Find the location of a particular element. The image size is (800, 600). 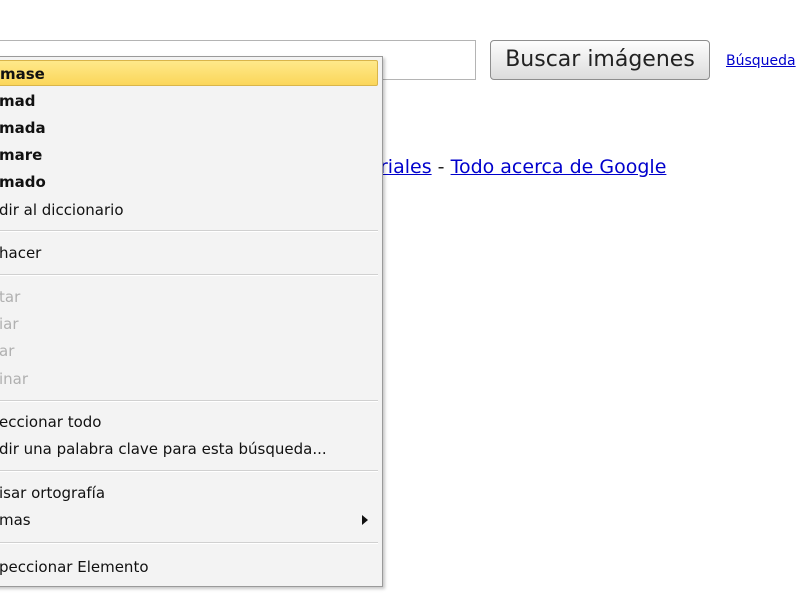

menu-suggestion-4: mare is located at coordinates (189, 155).